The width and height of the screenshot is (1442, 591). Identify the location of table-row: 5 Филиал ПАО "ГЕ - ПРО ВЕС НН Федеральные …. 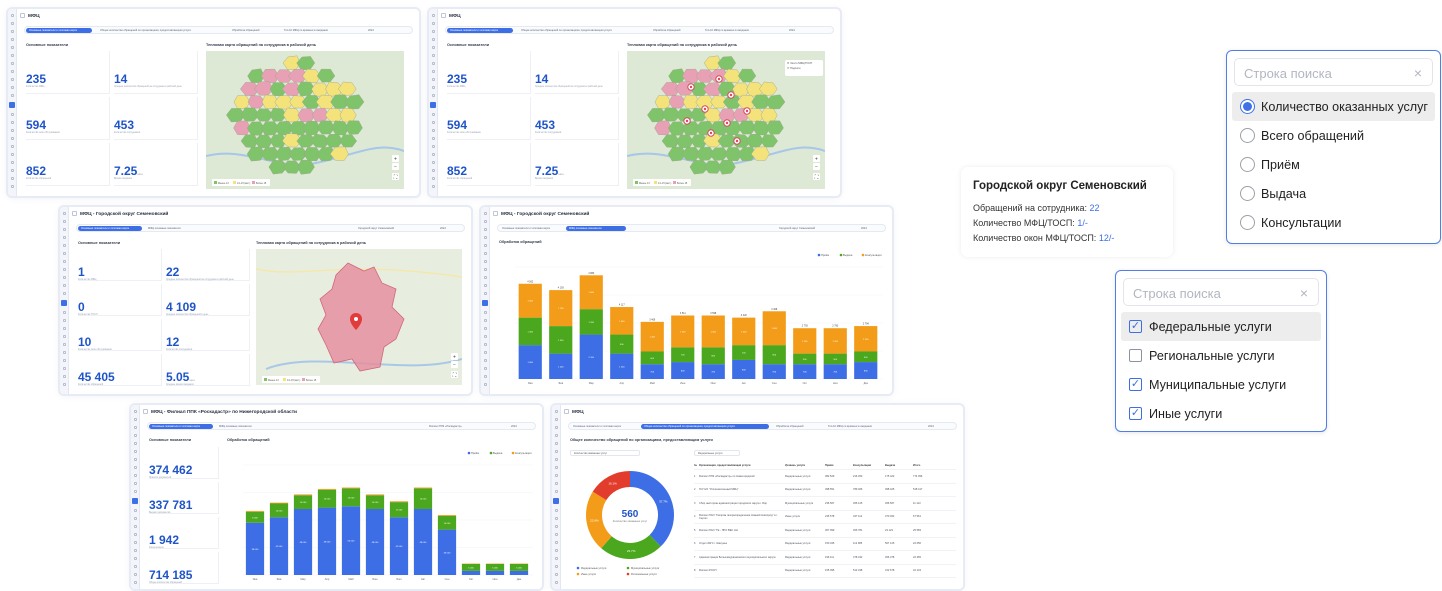
(825, 531).